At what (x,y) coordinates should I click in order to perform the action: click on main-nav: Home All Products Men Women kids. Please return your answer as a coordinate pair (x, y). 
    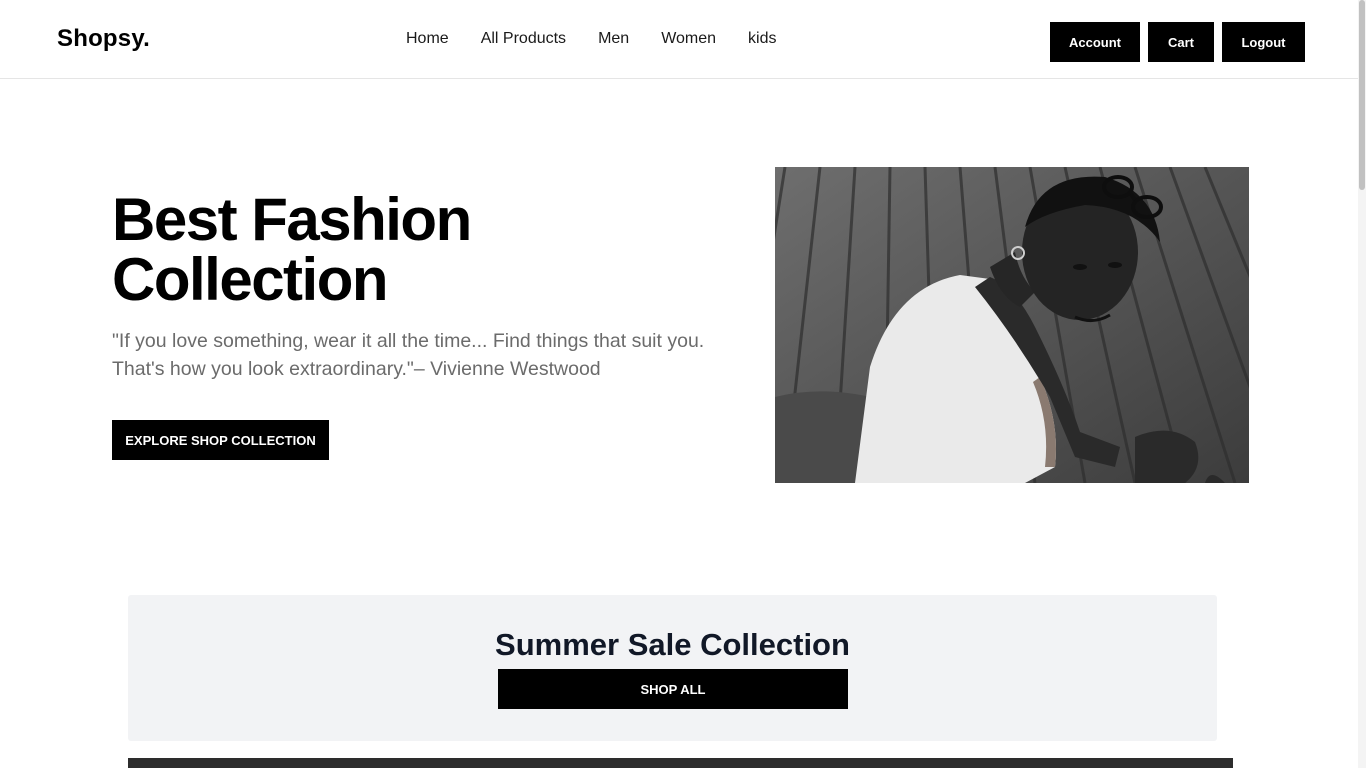
    Looking at the image, I should click on (591, 39).